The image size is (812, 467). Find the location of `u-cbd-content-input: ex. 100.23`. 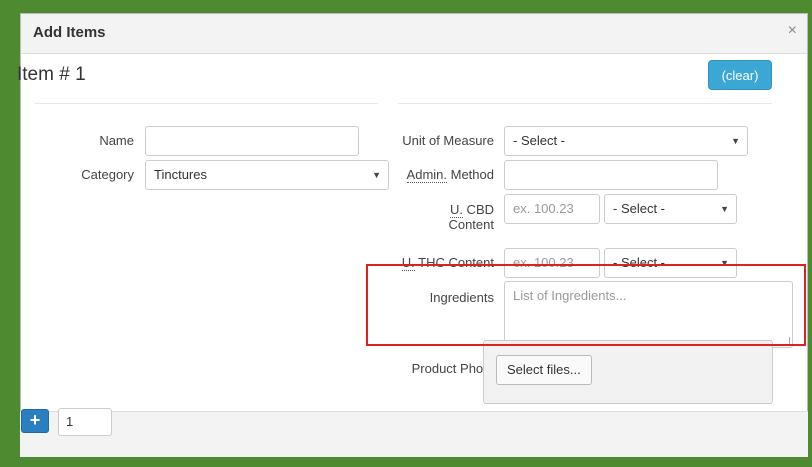

u-cbd-content-input: ex. 100.23 is located at coordinates (552, 209).